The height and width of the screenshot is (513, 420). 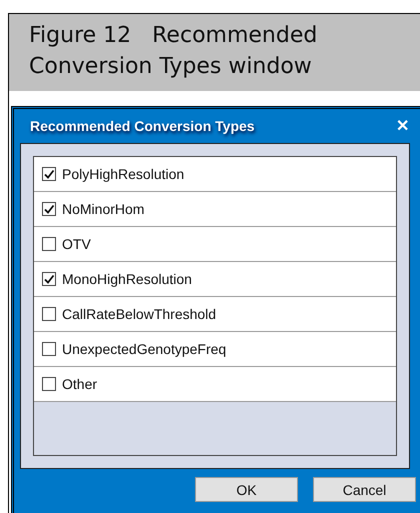 I want to click on checkbox-label: OTV, so click(x=76, y=244).